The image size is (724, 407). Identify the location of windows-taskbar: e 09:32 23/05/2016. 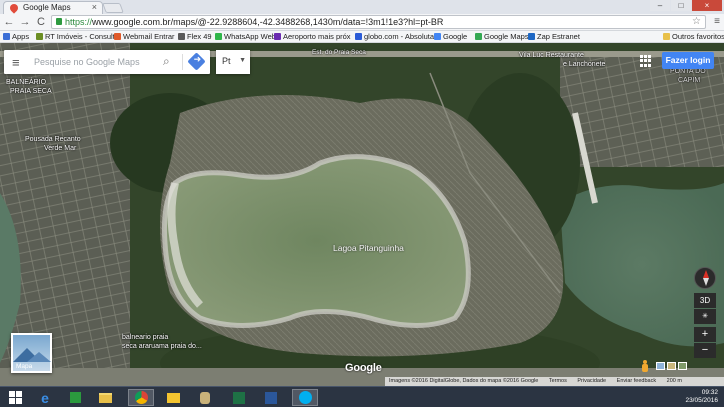
(362, 396).